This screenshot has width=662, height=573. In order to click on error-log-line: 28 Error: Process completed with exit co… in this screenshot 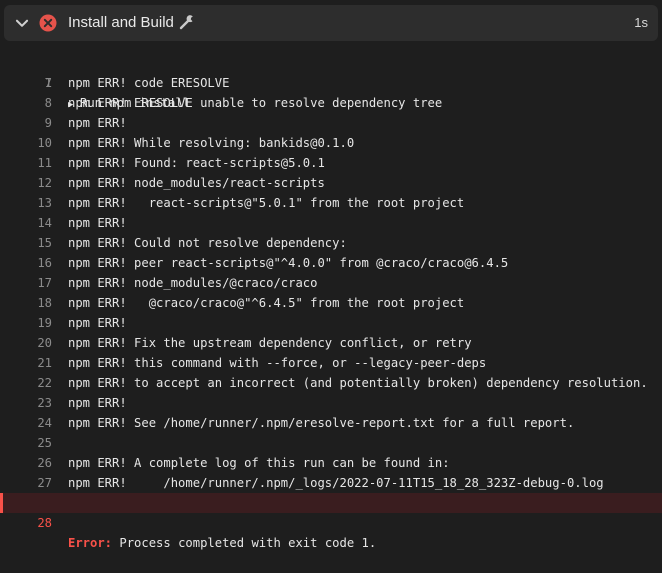, I will do `click(331, 521)`.